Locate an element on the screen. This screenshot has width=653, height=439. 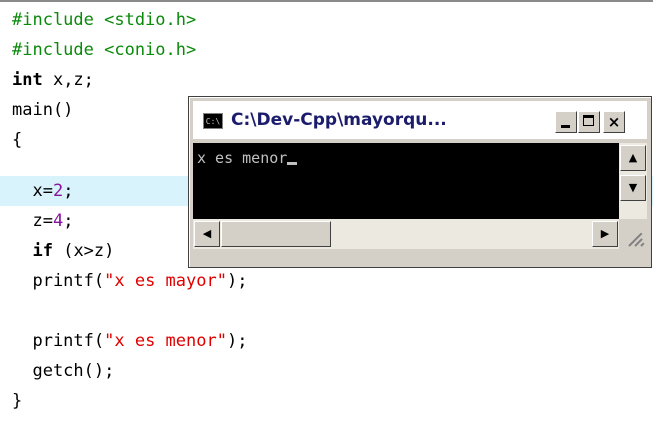
string-literal: "x es mayor" is located at coordinates (165, 281).